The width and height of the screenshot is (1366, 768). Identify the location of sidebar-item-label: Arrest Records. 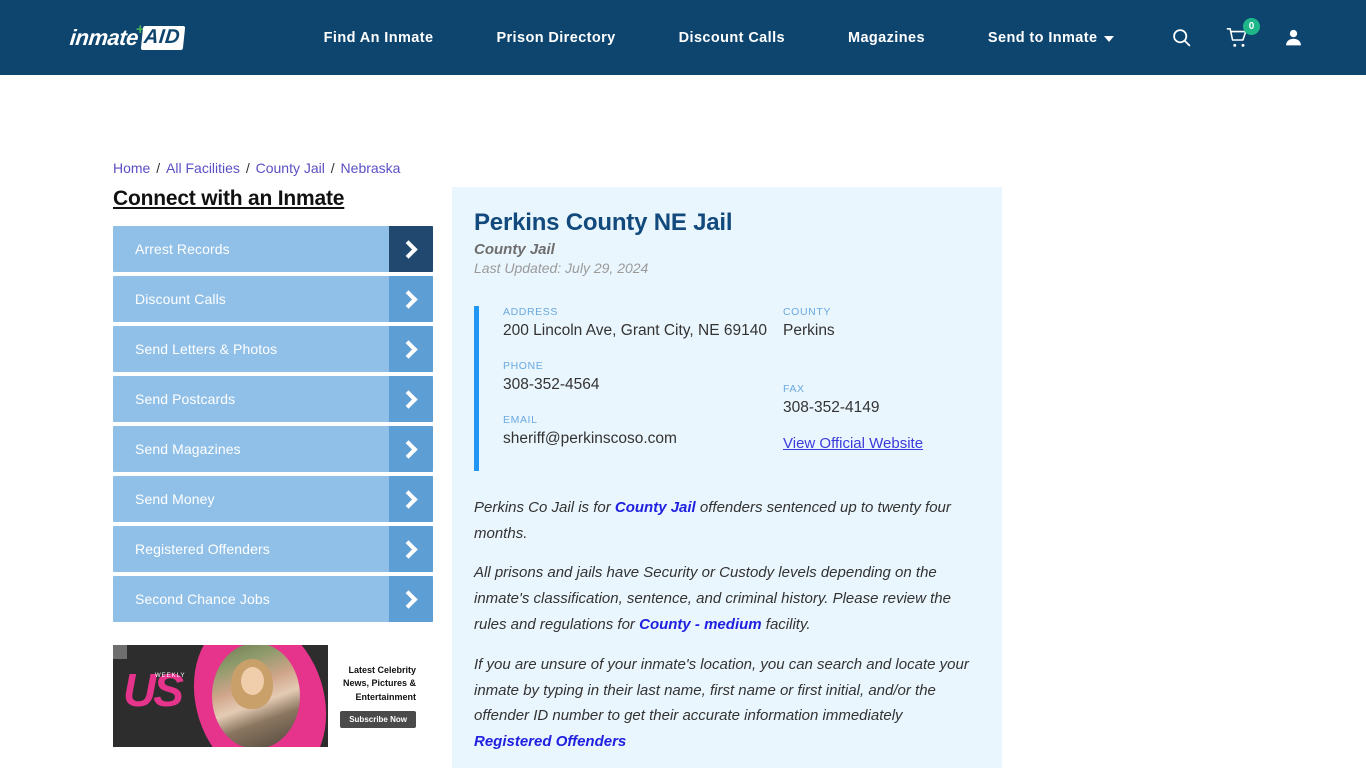
(182, 249).